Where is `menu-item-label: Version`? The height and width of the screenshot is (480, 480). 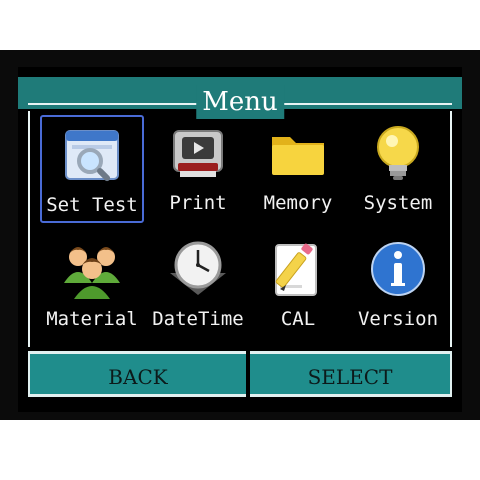
menu-item-label: Version is located at coordinates (398, 319).